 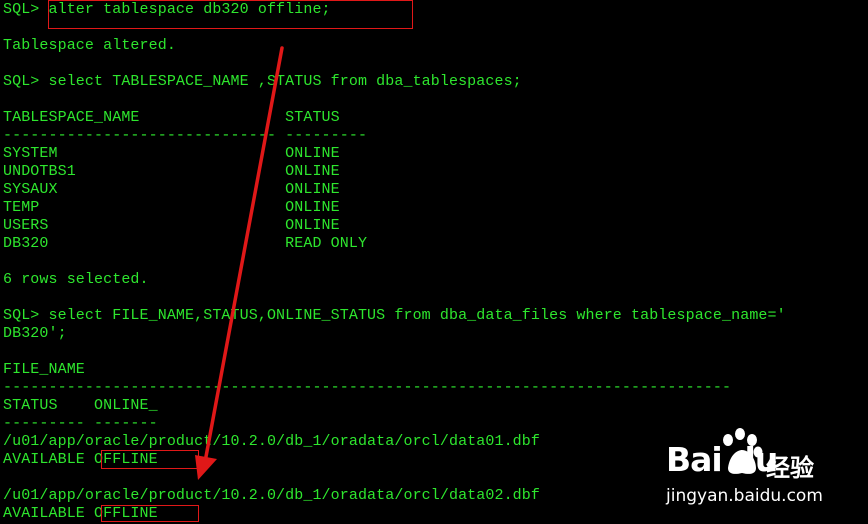 I want to click on terminal-line: FILE_NAME, so click(x=44, y=369).